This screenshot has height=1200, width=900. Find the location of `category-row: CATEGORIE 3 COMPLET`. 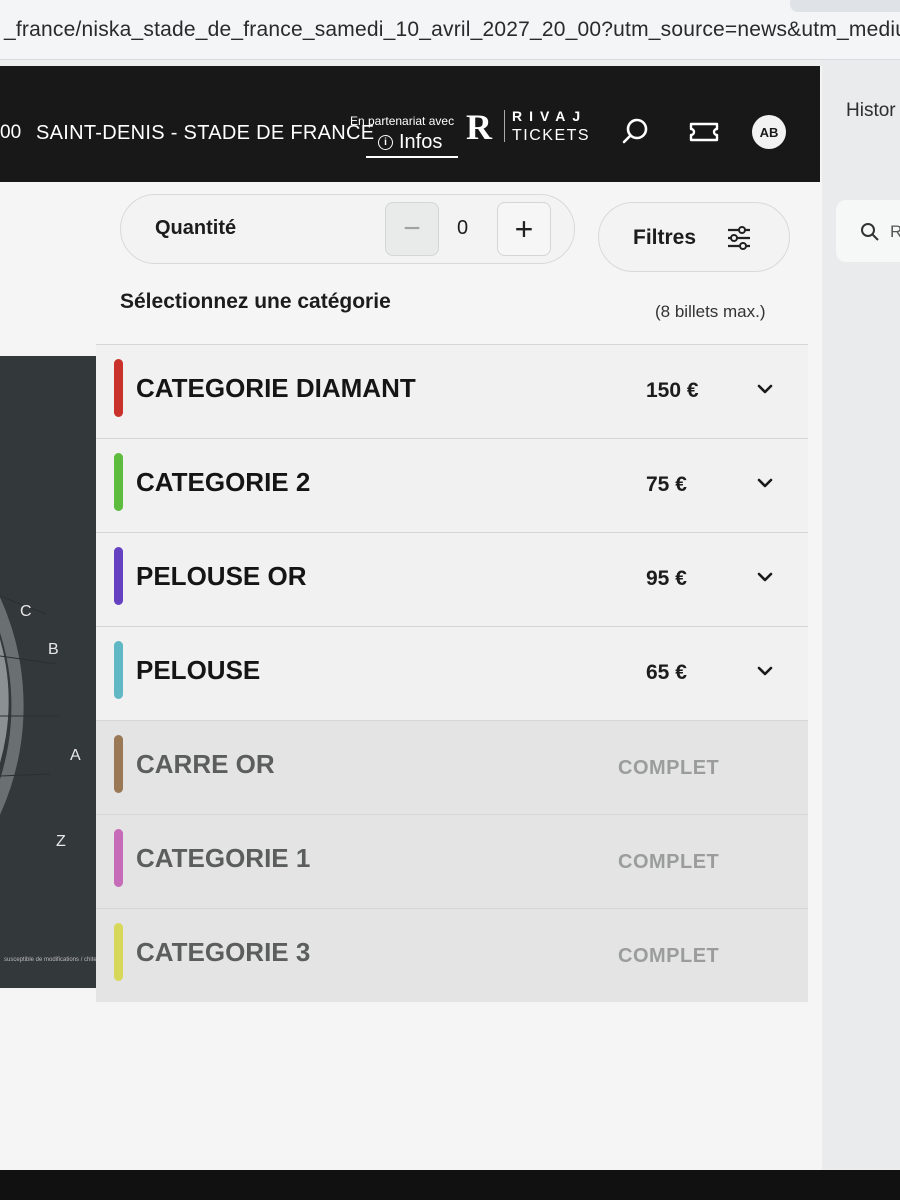

category-row: CATEGORIE 3 COMPLET is located at coordinates (452, 955).